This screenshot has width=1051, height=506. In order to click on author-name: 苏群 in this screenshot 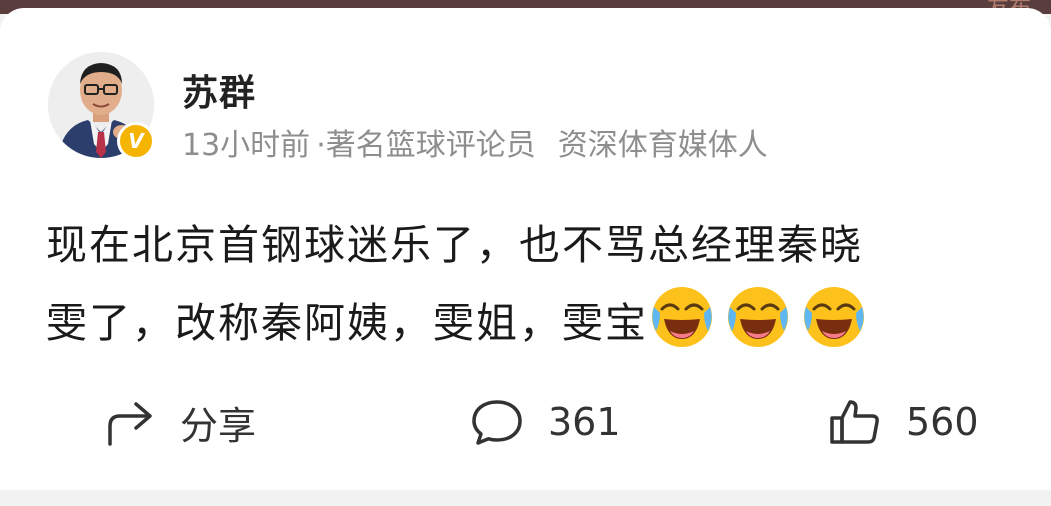, I will do `click(219, 90)`.